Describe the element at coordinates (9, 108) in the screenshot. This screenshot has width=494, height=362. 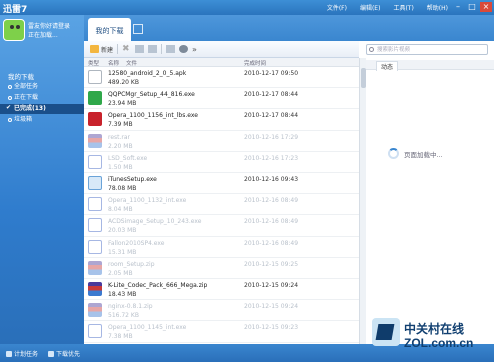
I see `check-icon` at that location.